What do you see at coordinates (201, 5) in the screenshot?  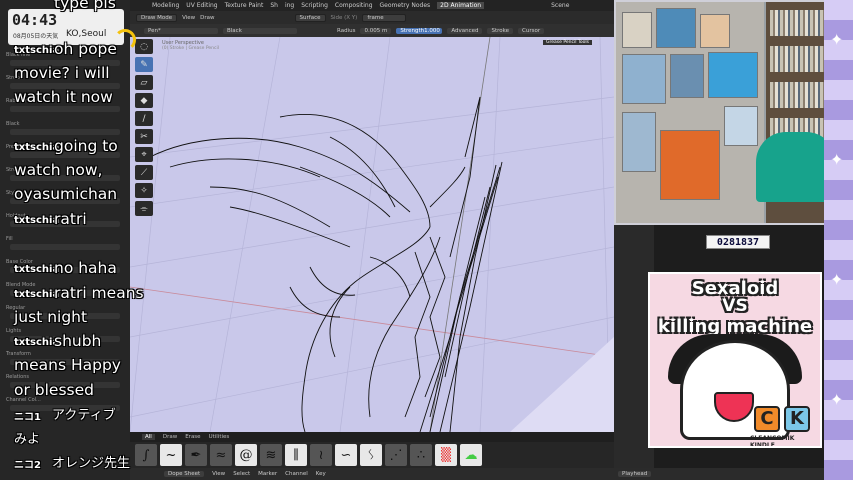 I see `workspace-tab: UV Editing` at bounding box center [201, 5].